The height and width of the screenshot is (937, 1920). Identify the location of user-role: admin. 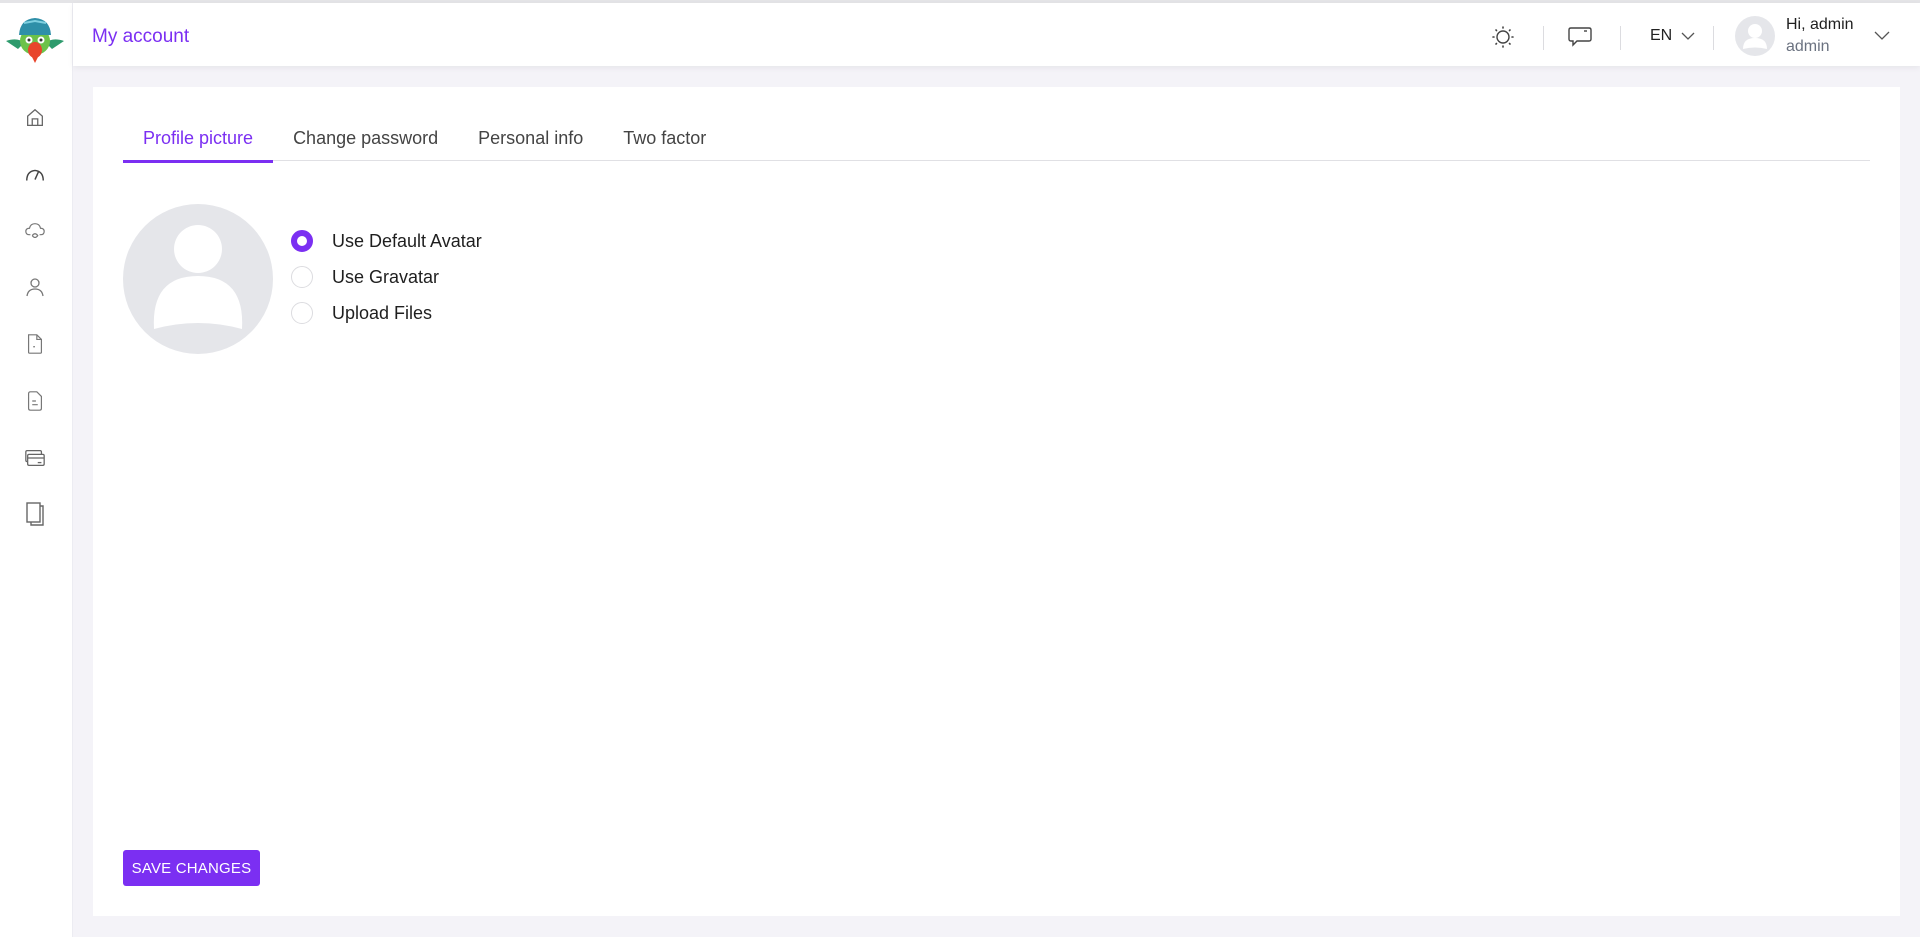
(1808, 46).